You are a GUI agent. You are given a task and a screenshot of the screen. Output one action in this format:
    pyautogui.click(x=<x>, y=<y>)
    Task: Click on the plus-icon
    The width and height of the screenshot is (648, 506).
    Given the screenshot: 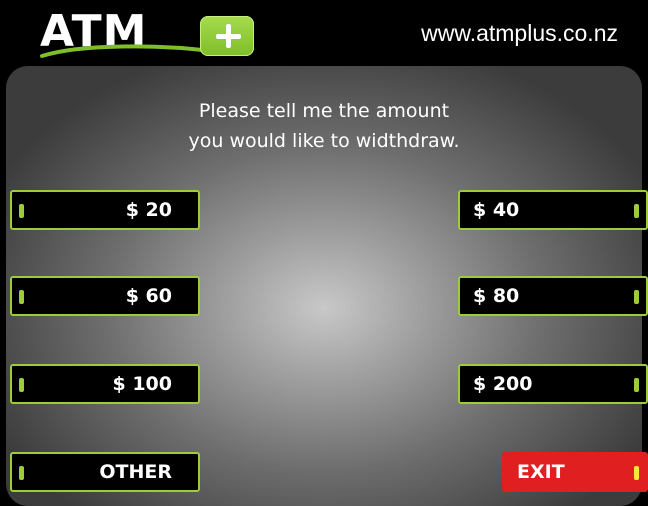 What is the action you would take?
    pyautogui.click(x=227, y=36)
    